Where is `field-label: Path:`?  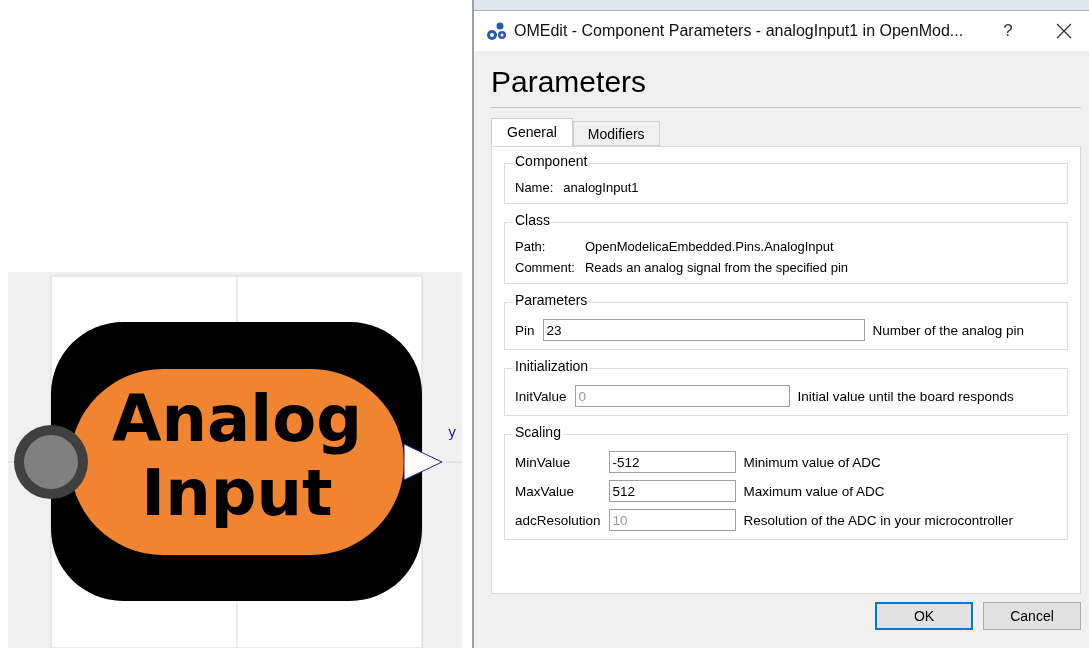 field-label: Path: is located at coordinates (531, 246).